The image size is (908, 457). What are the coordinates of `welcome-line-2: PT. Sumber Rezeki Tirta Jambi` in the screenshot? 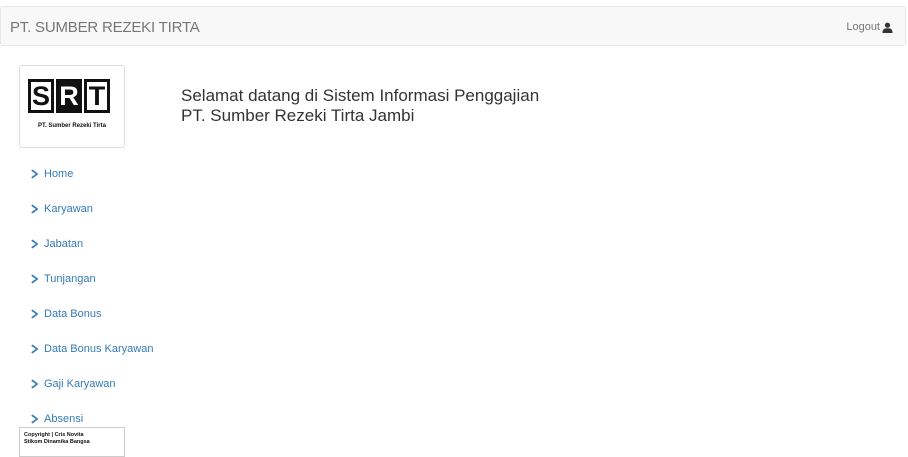 It's located at (298, 115).